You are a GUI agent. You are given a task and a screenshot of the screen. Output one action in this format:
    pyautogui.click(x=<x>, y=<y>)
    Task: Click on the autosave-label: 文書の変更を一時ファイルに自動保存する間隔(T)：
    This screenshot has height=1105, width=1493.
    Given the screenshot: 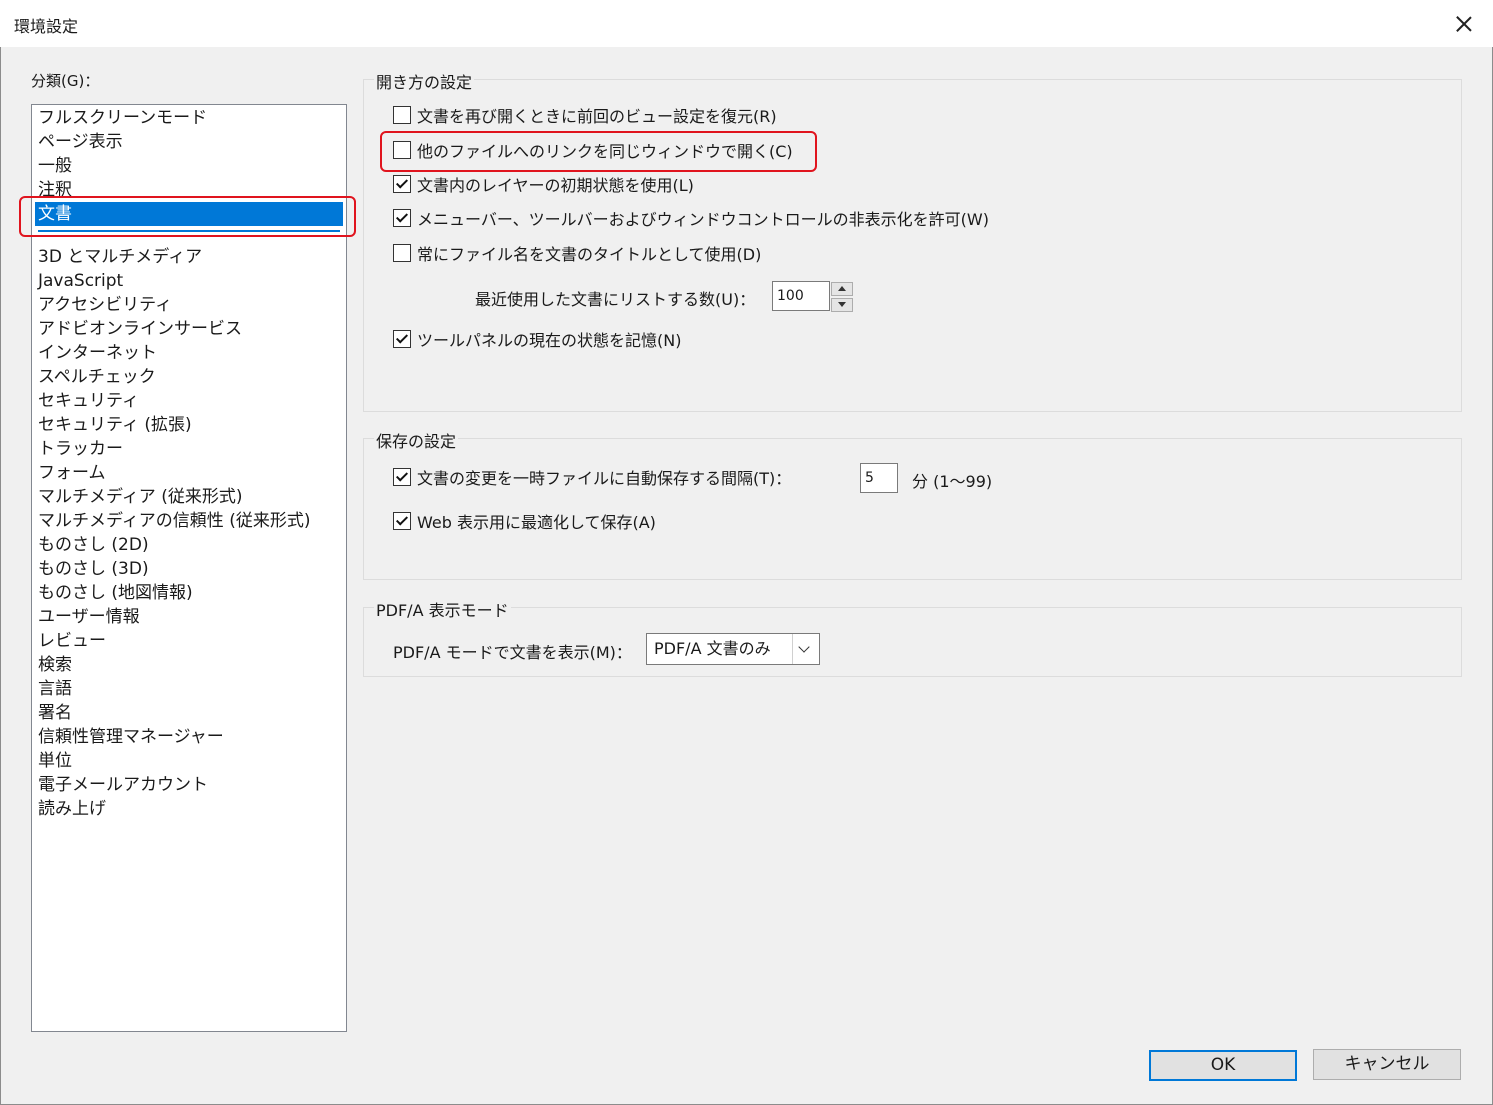 What is the action you would take?
    pyautogui.click(x=604, y=478)
    